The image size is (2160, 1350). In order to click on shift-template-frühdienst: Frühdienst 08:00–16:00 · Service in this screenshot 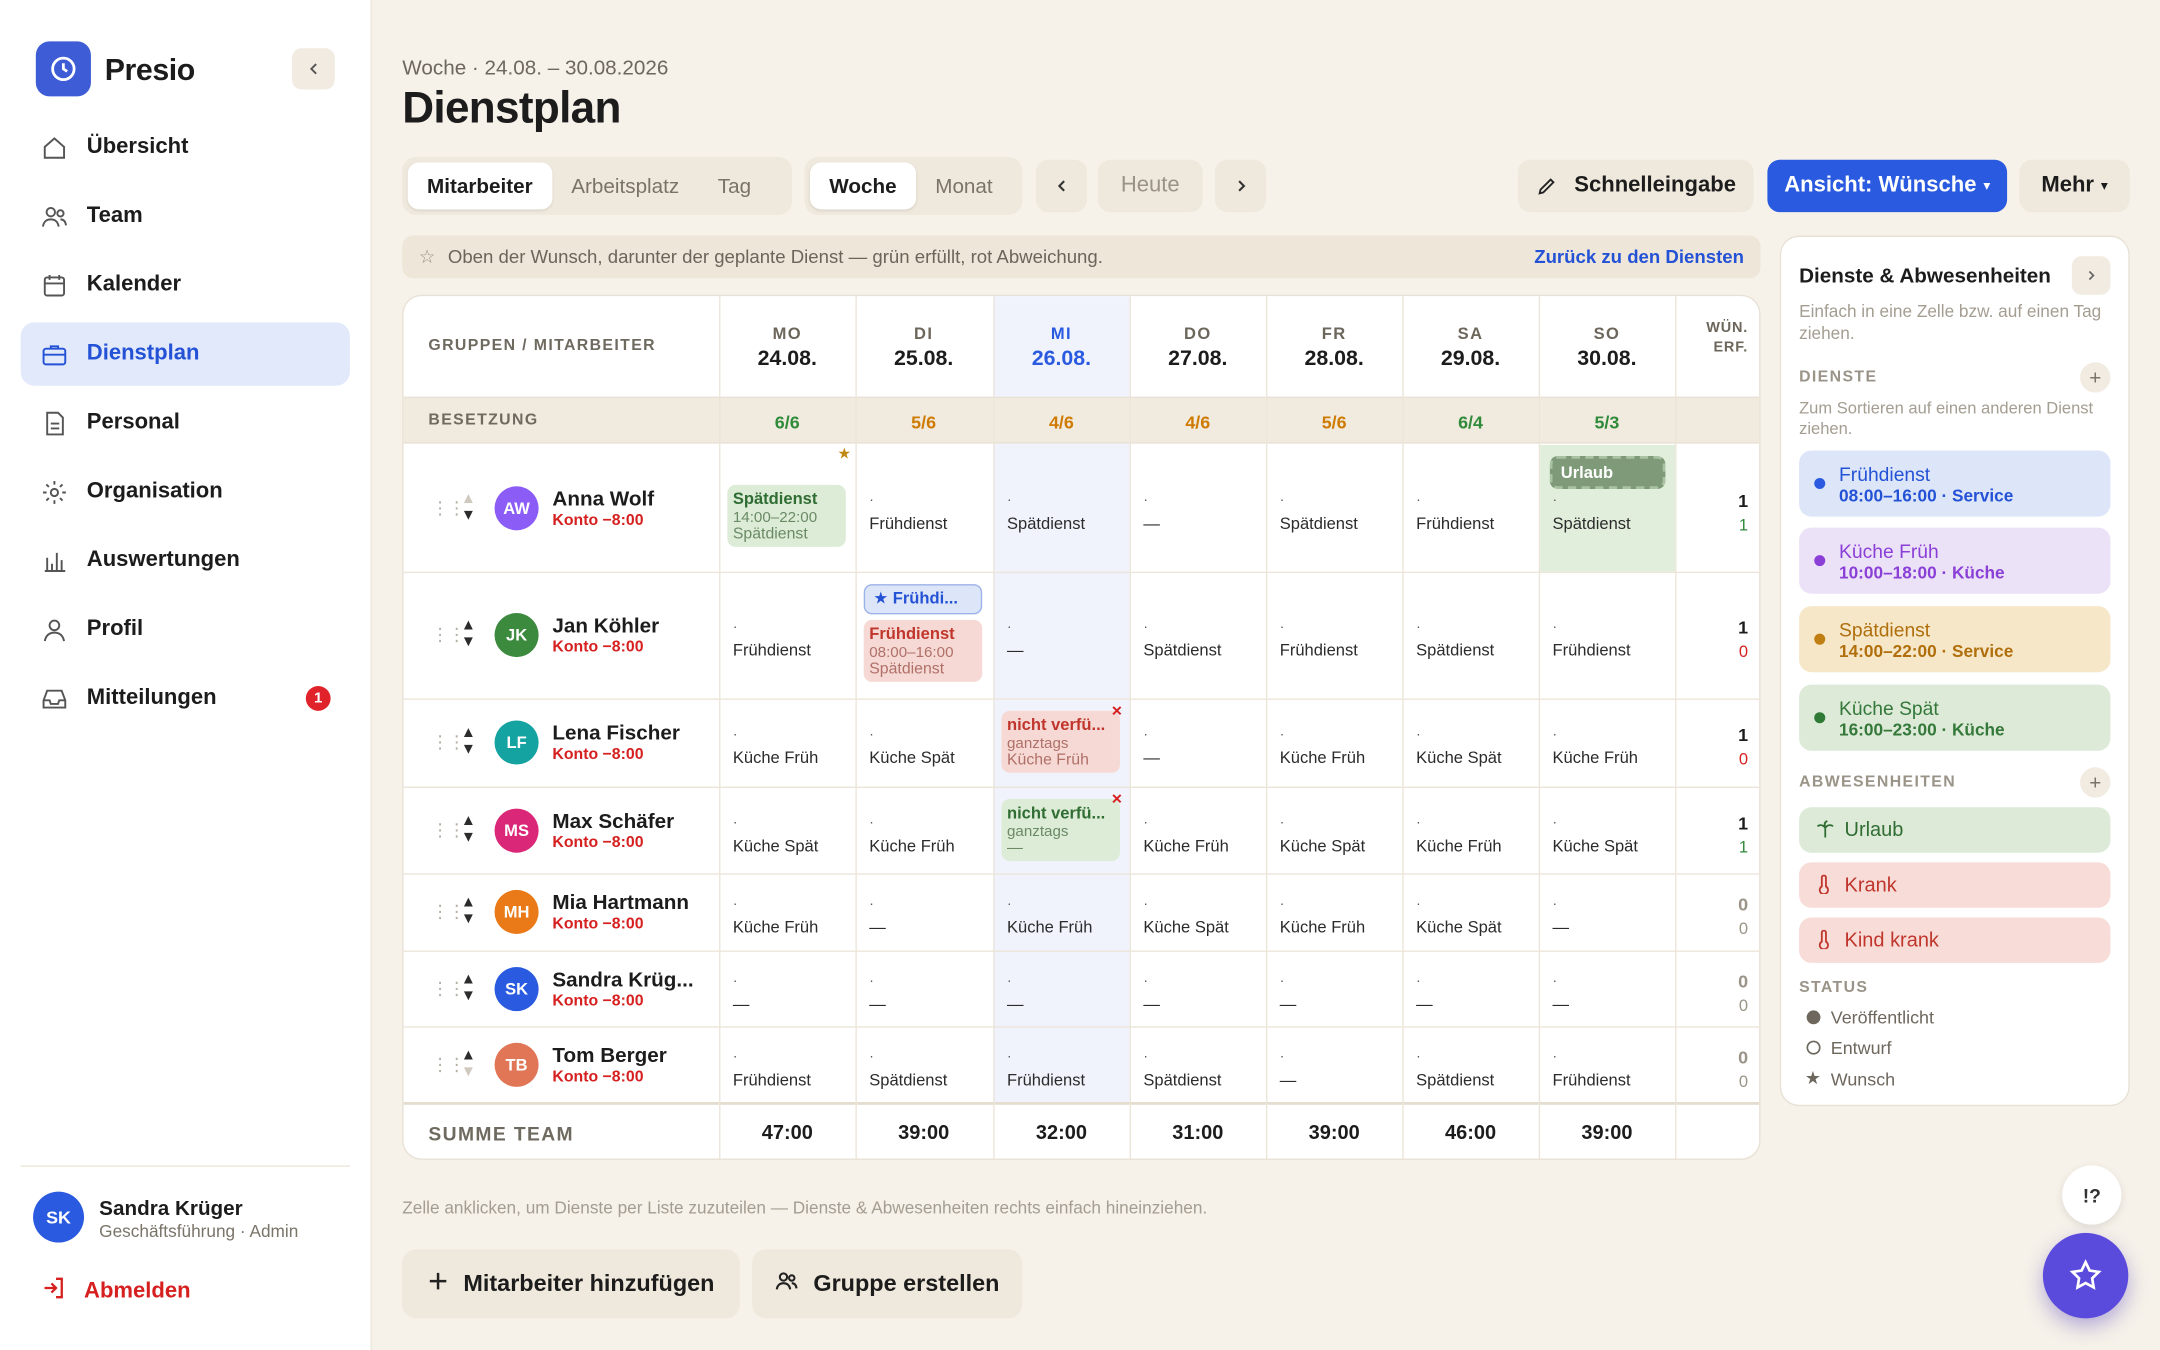, I will do `click(1955, 483)`.